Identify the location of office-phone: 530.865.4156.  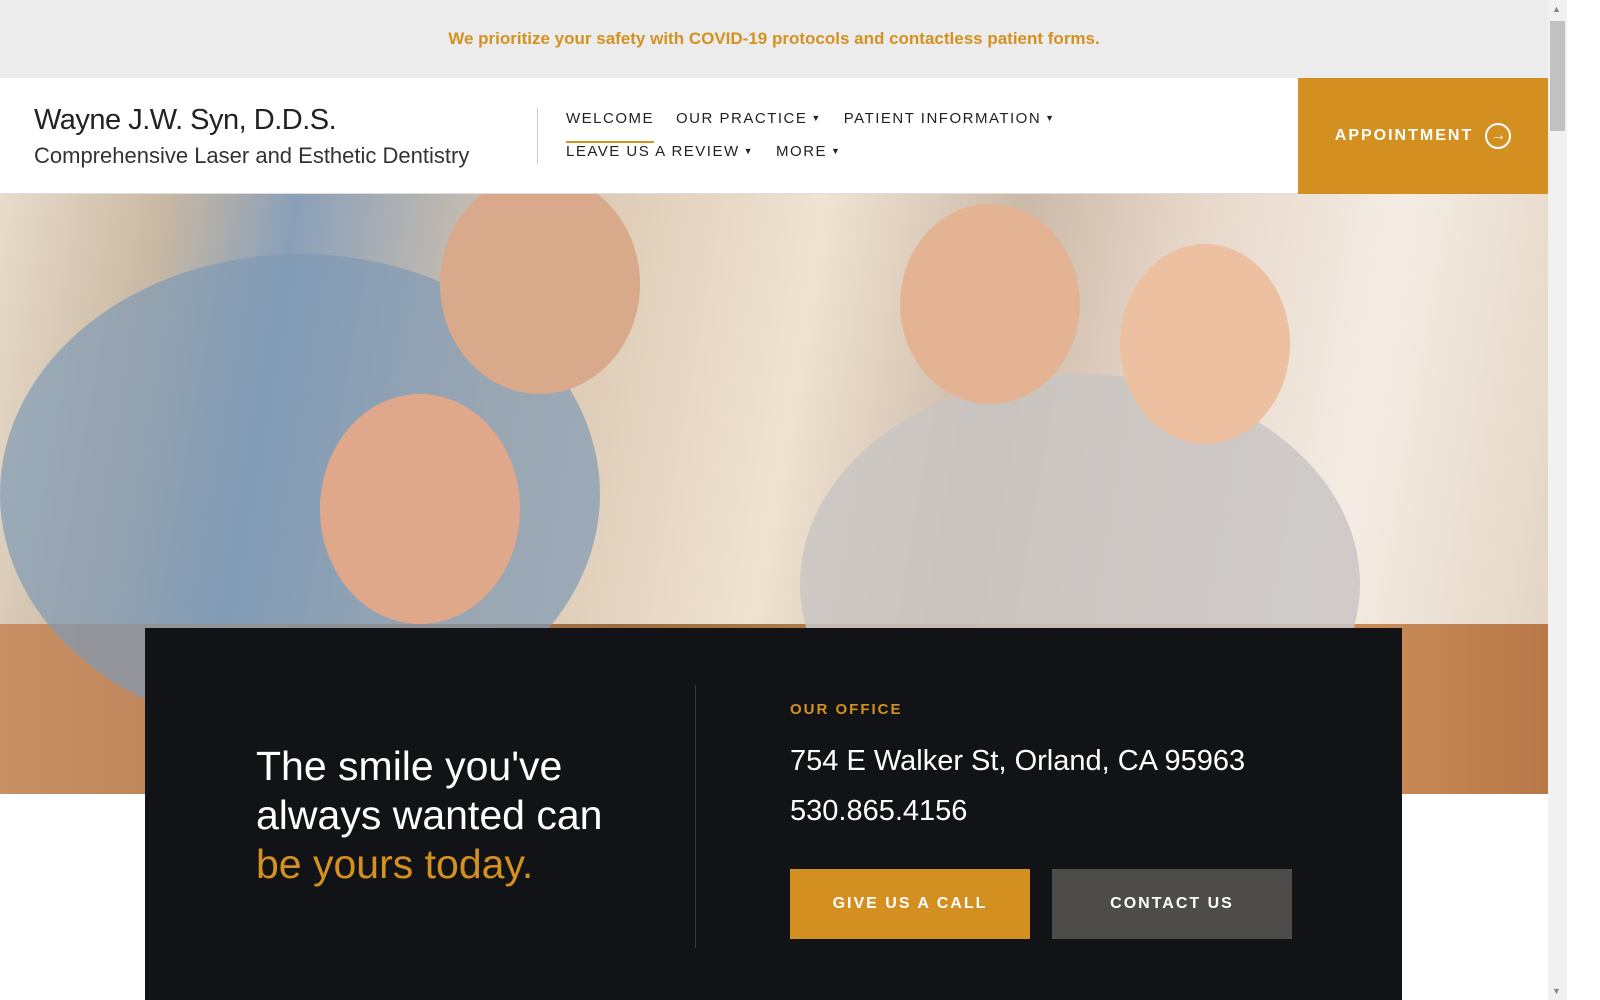
(1017, 811).